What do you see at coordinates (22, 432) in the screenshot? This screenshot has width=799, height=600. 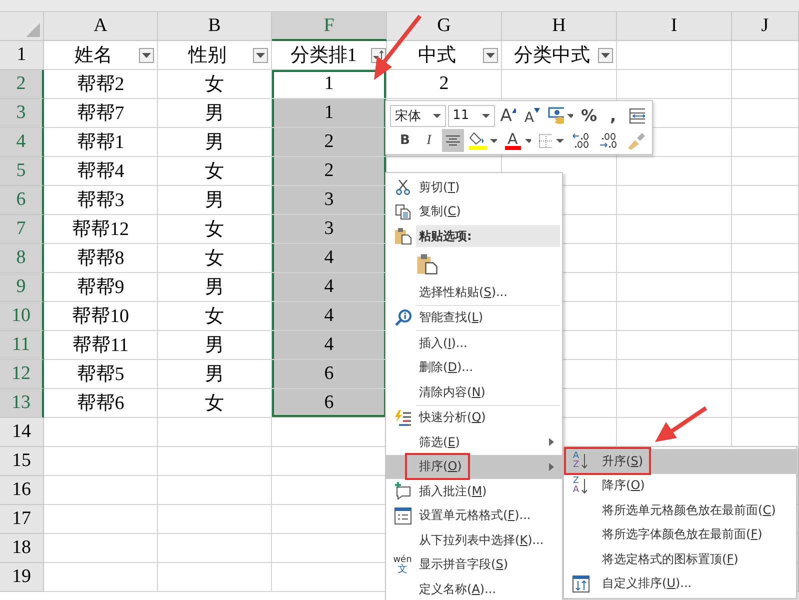 I see `row-header: 14` at bounding box center [22, 432].